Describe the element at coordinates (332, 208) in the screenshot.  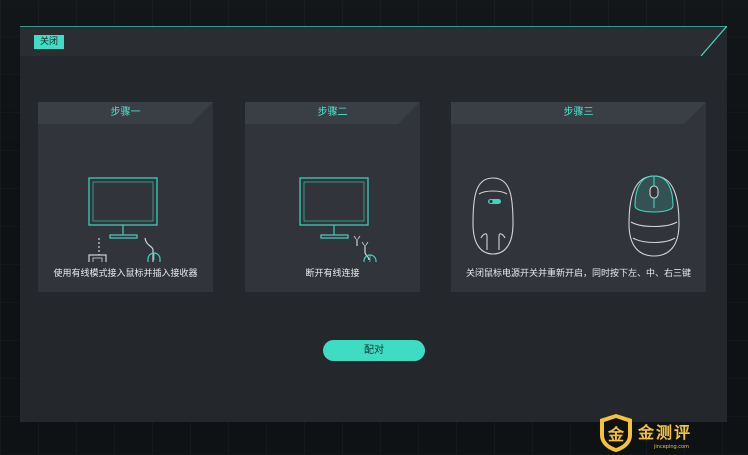
I see `monitor-mouse-disconnect-icon` at that location.